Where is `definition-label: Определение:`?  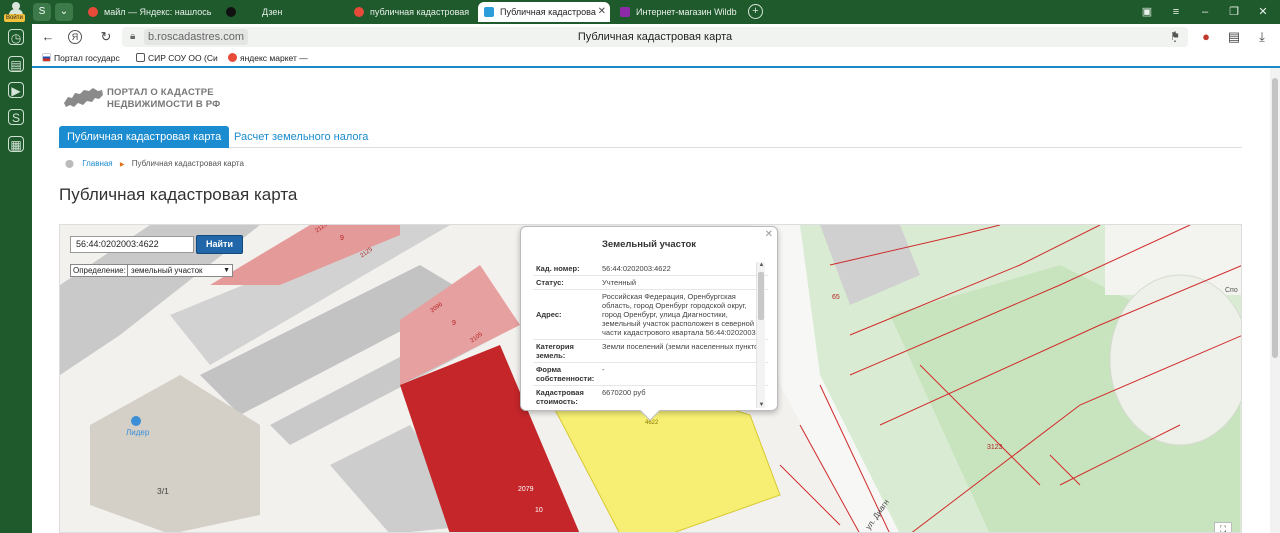
definition-label: Определение: is located at coordinates (99, 270).